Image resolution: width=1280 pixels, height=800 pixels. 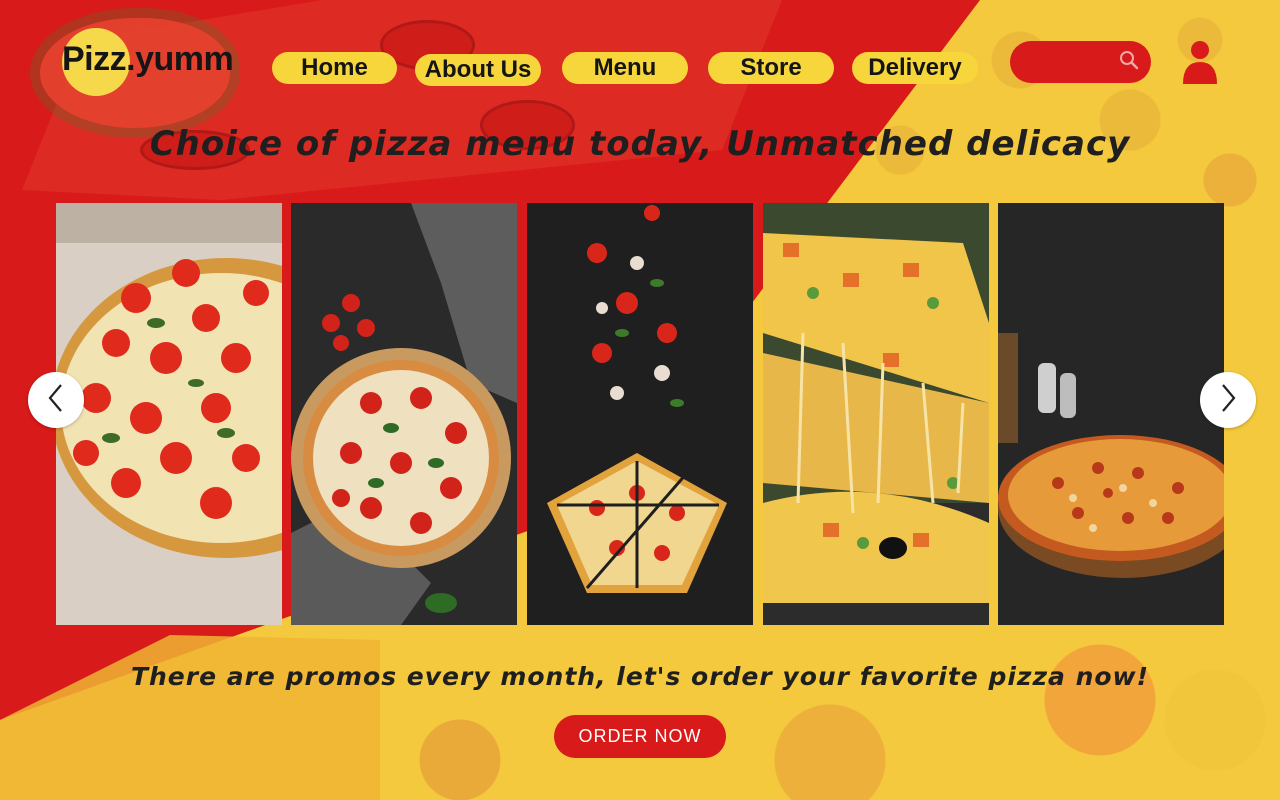 I want to click on chevron-right-icon, so click(x=1228, y=400).